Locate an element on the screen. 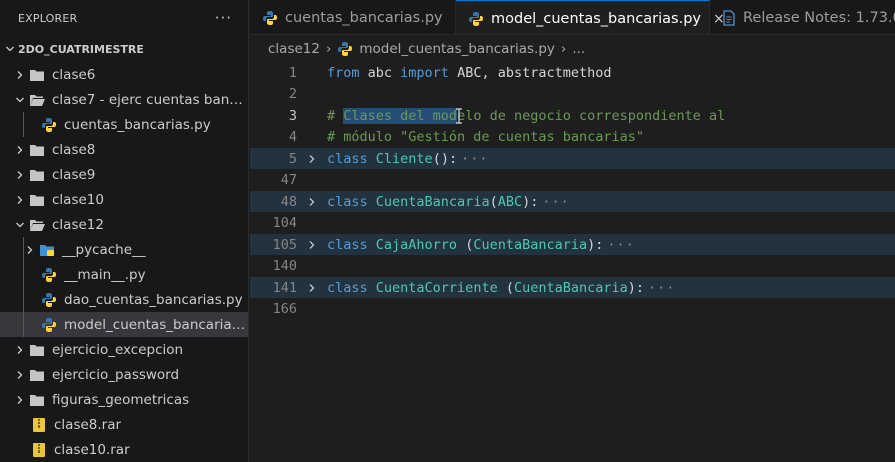  code-line: 104 is located at coordinates (572, 222).